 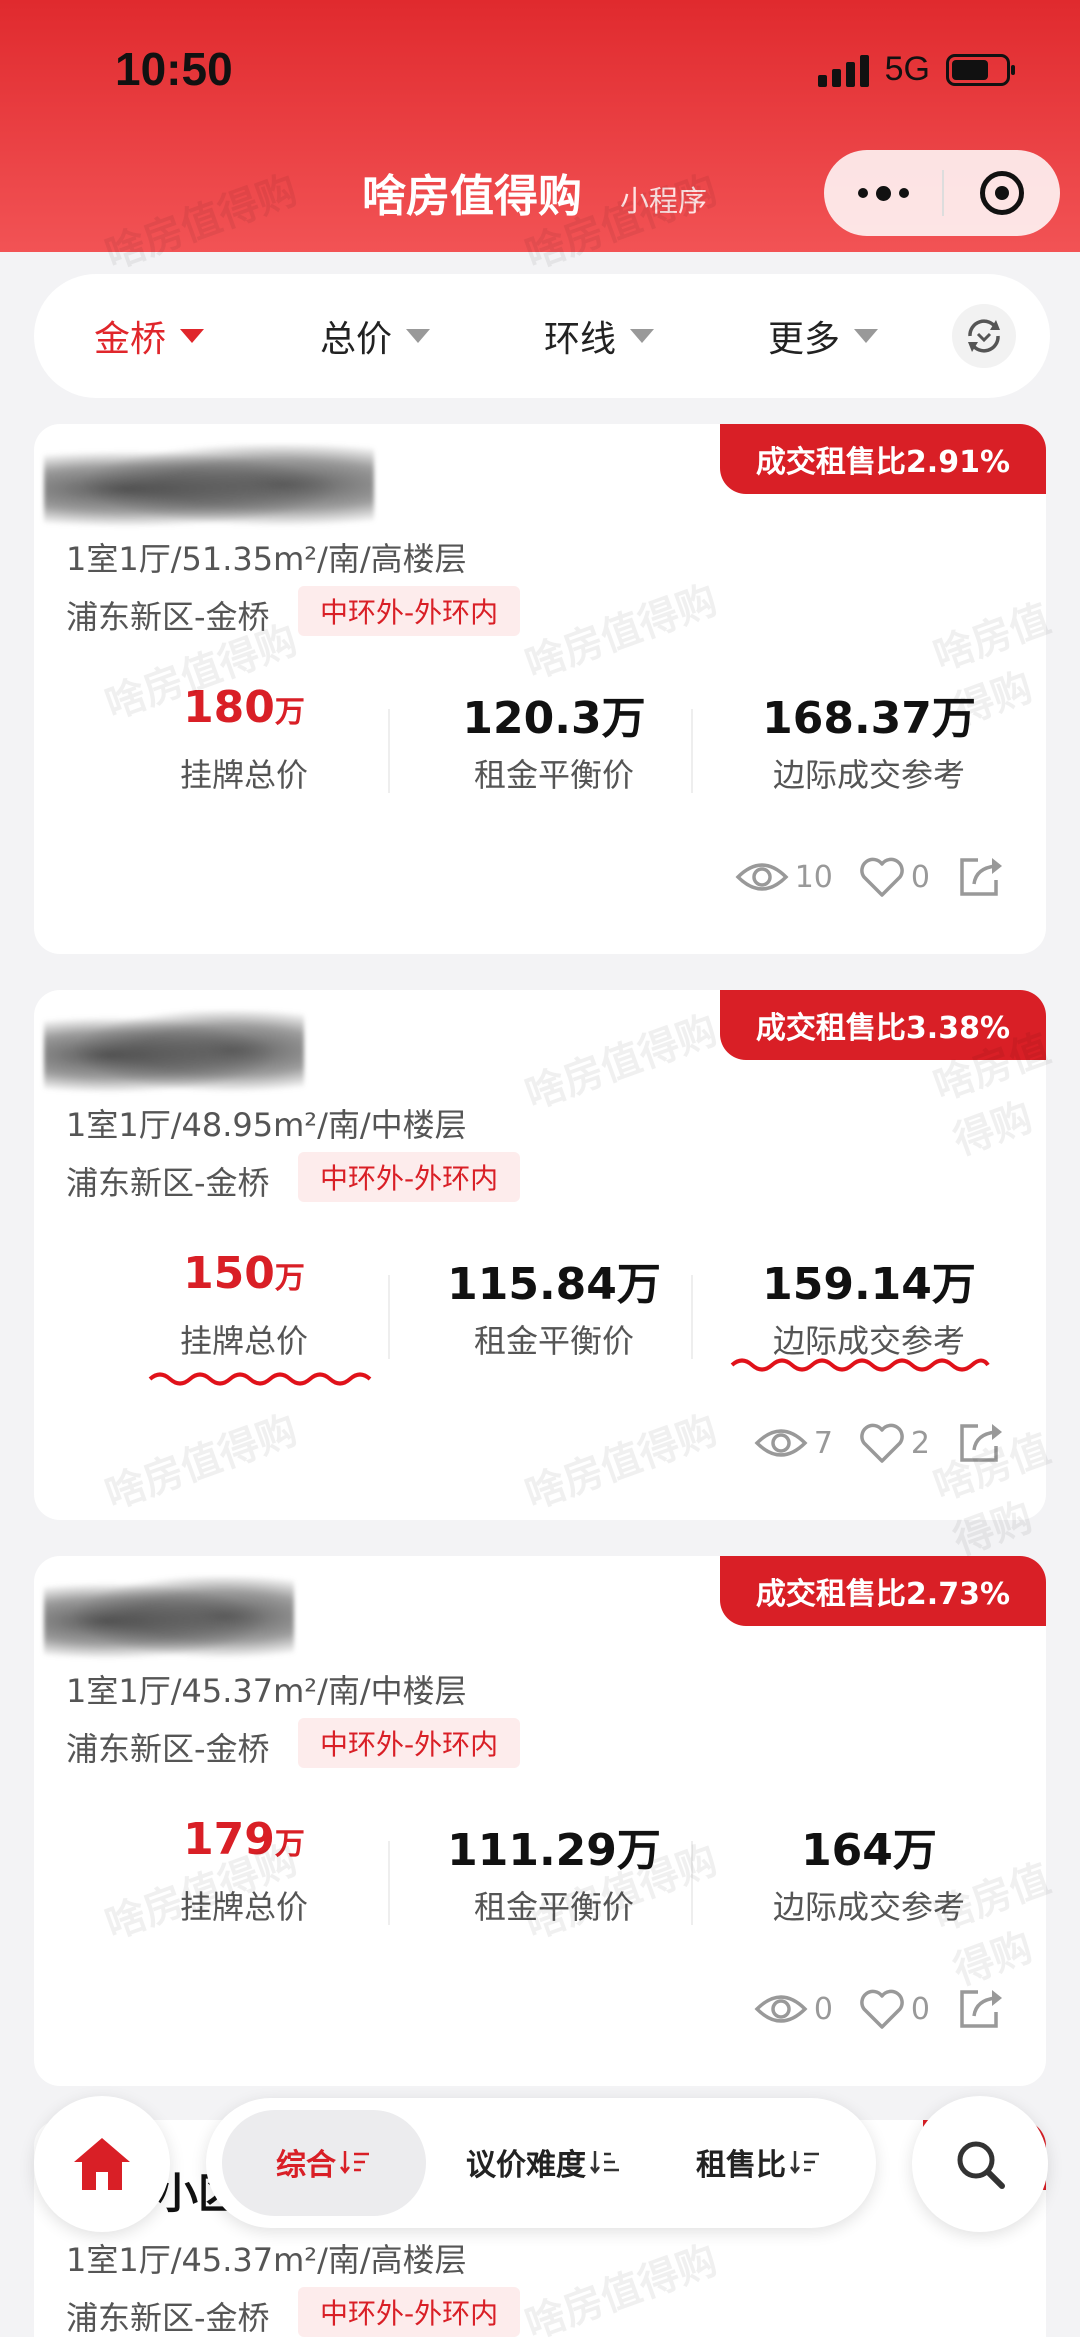 I want to click on metric-rent-balance: 120.3万 租金平衡价, so click(x=554, y=739).